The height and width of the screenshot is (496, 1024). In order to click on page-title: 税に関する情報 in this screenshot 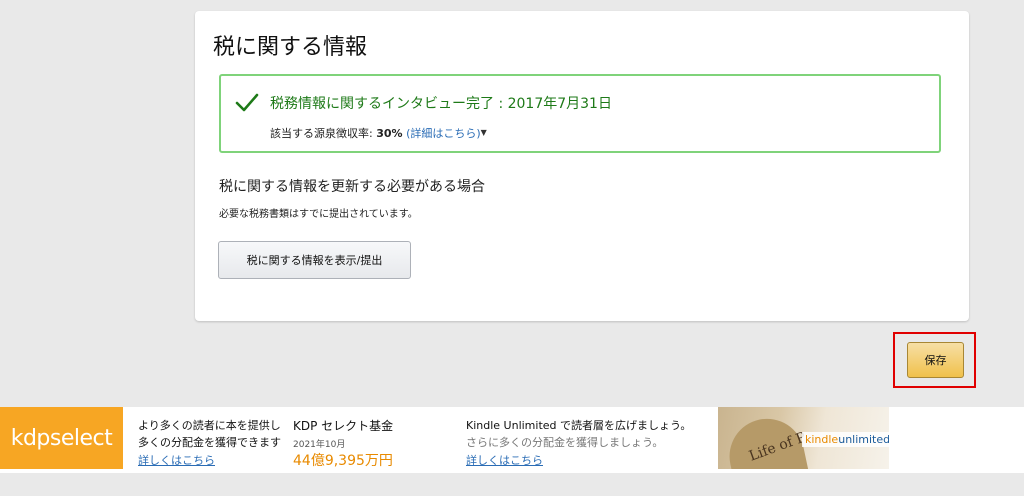, I will do `click(290, 47)`.